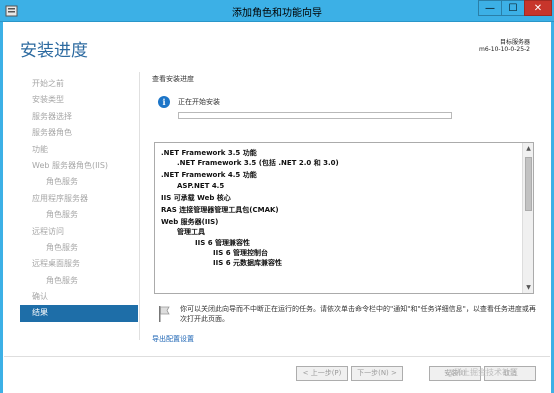 The width and height of the screenshot is (554, 393). What do you see at coordinates (258, 163) in the screenshot?
I see `result-line: .NET Framework 3.5 (包括 .NET 2.0 和 3.0)` at bounding box center [258, 163].